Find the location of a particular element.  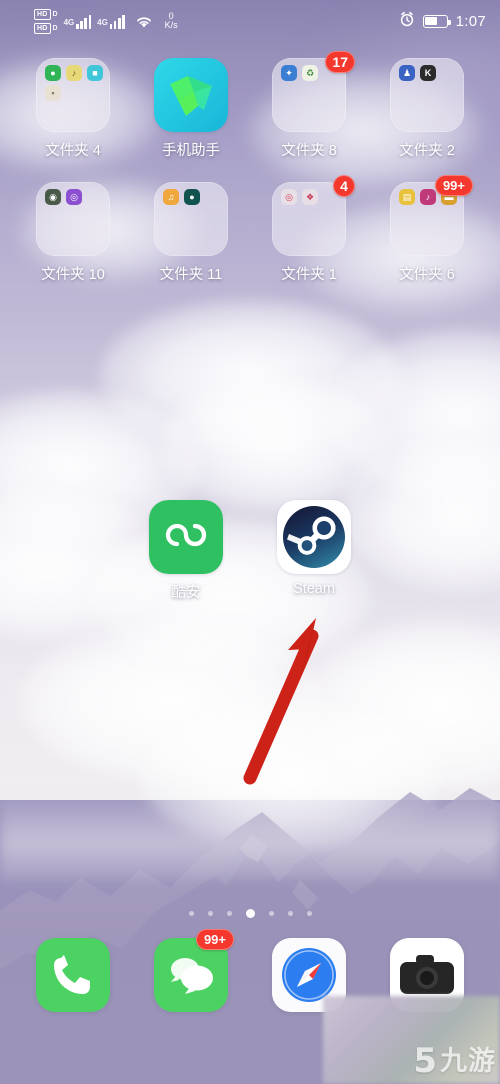

middle-app-row: 酷安 Steam is located at coordinates (250, 551).